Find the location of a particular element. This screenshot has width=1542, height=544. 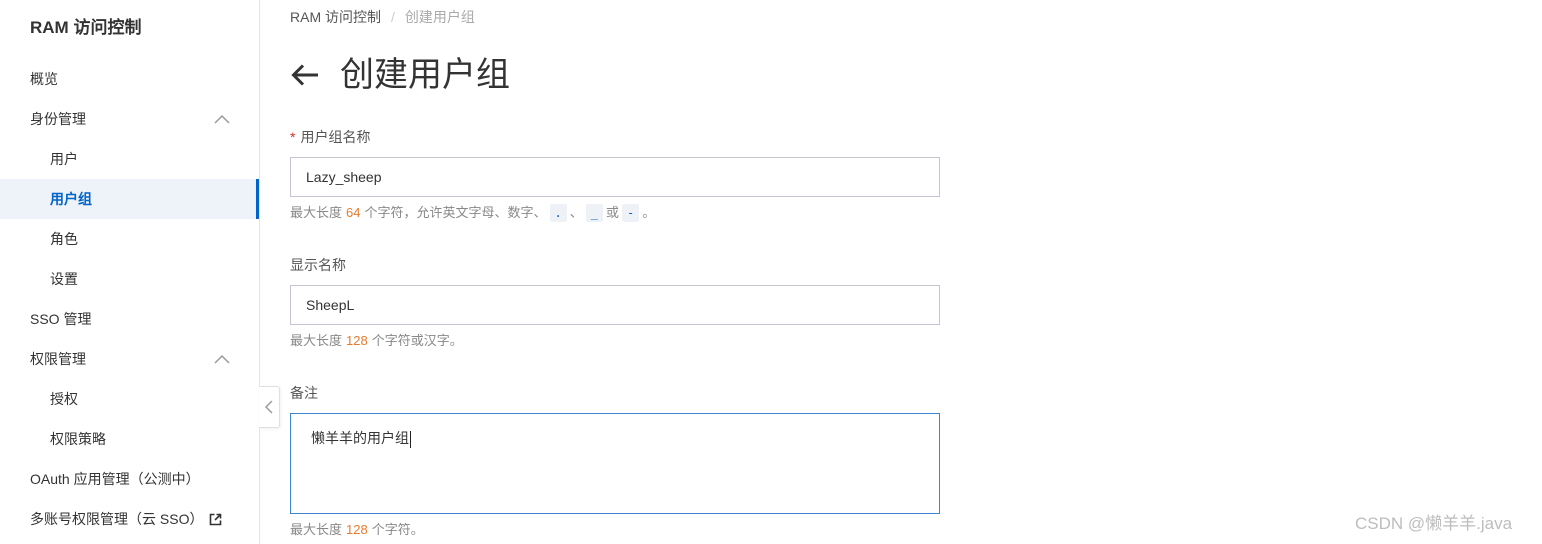

external-link-icon is located at coordinates (215, 519).